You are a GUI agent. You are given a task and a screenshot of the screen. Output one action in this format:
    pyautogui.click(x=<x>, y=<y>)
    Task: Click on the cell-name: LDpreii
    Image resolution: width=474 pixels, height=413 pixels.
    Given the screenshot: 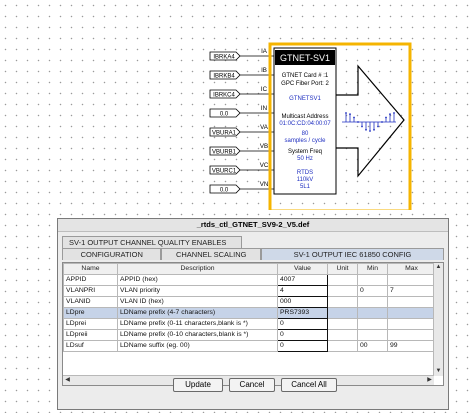 What is the action you would take?
    pyautogui.click(x=90, y=335)
    